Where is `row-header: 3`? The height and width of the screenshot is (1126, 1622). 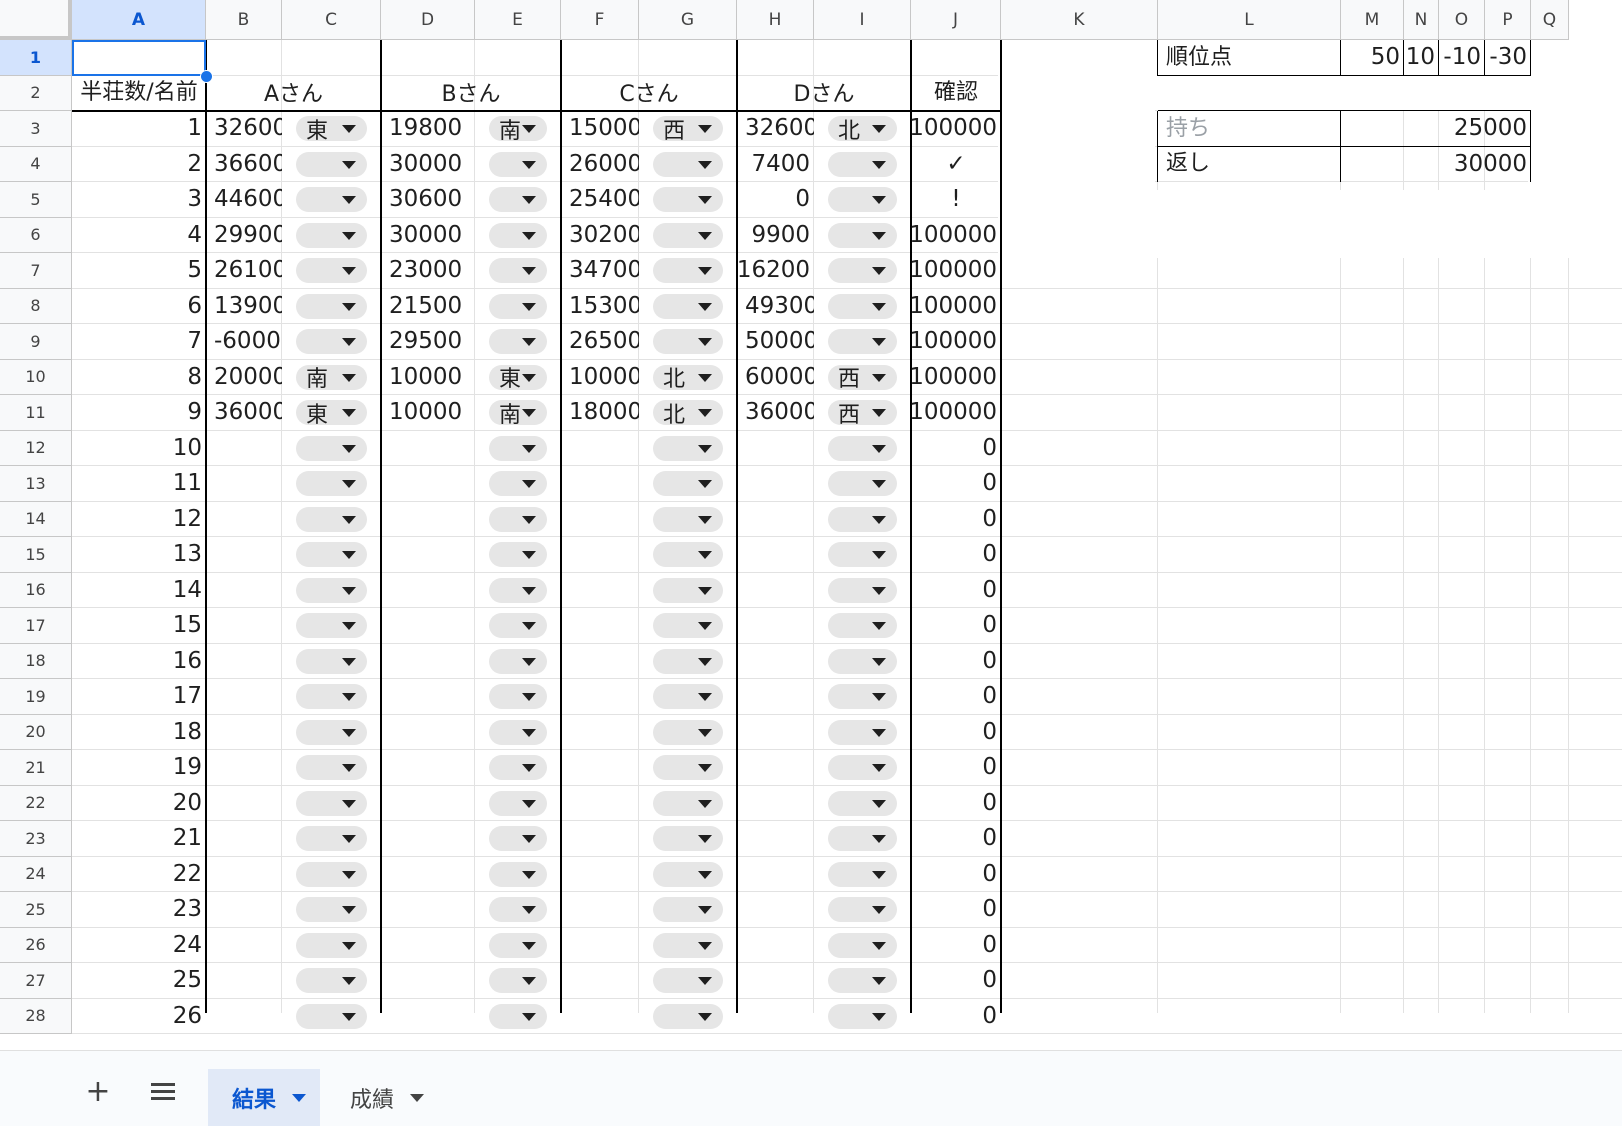 row-header: 3 is located at coordinates (36, 129).